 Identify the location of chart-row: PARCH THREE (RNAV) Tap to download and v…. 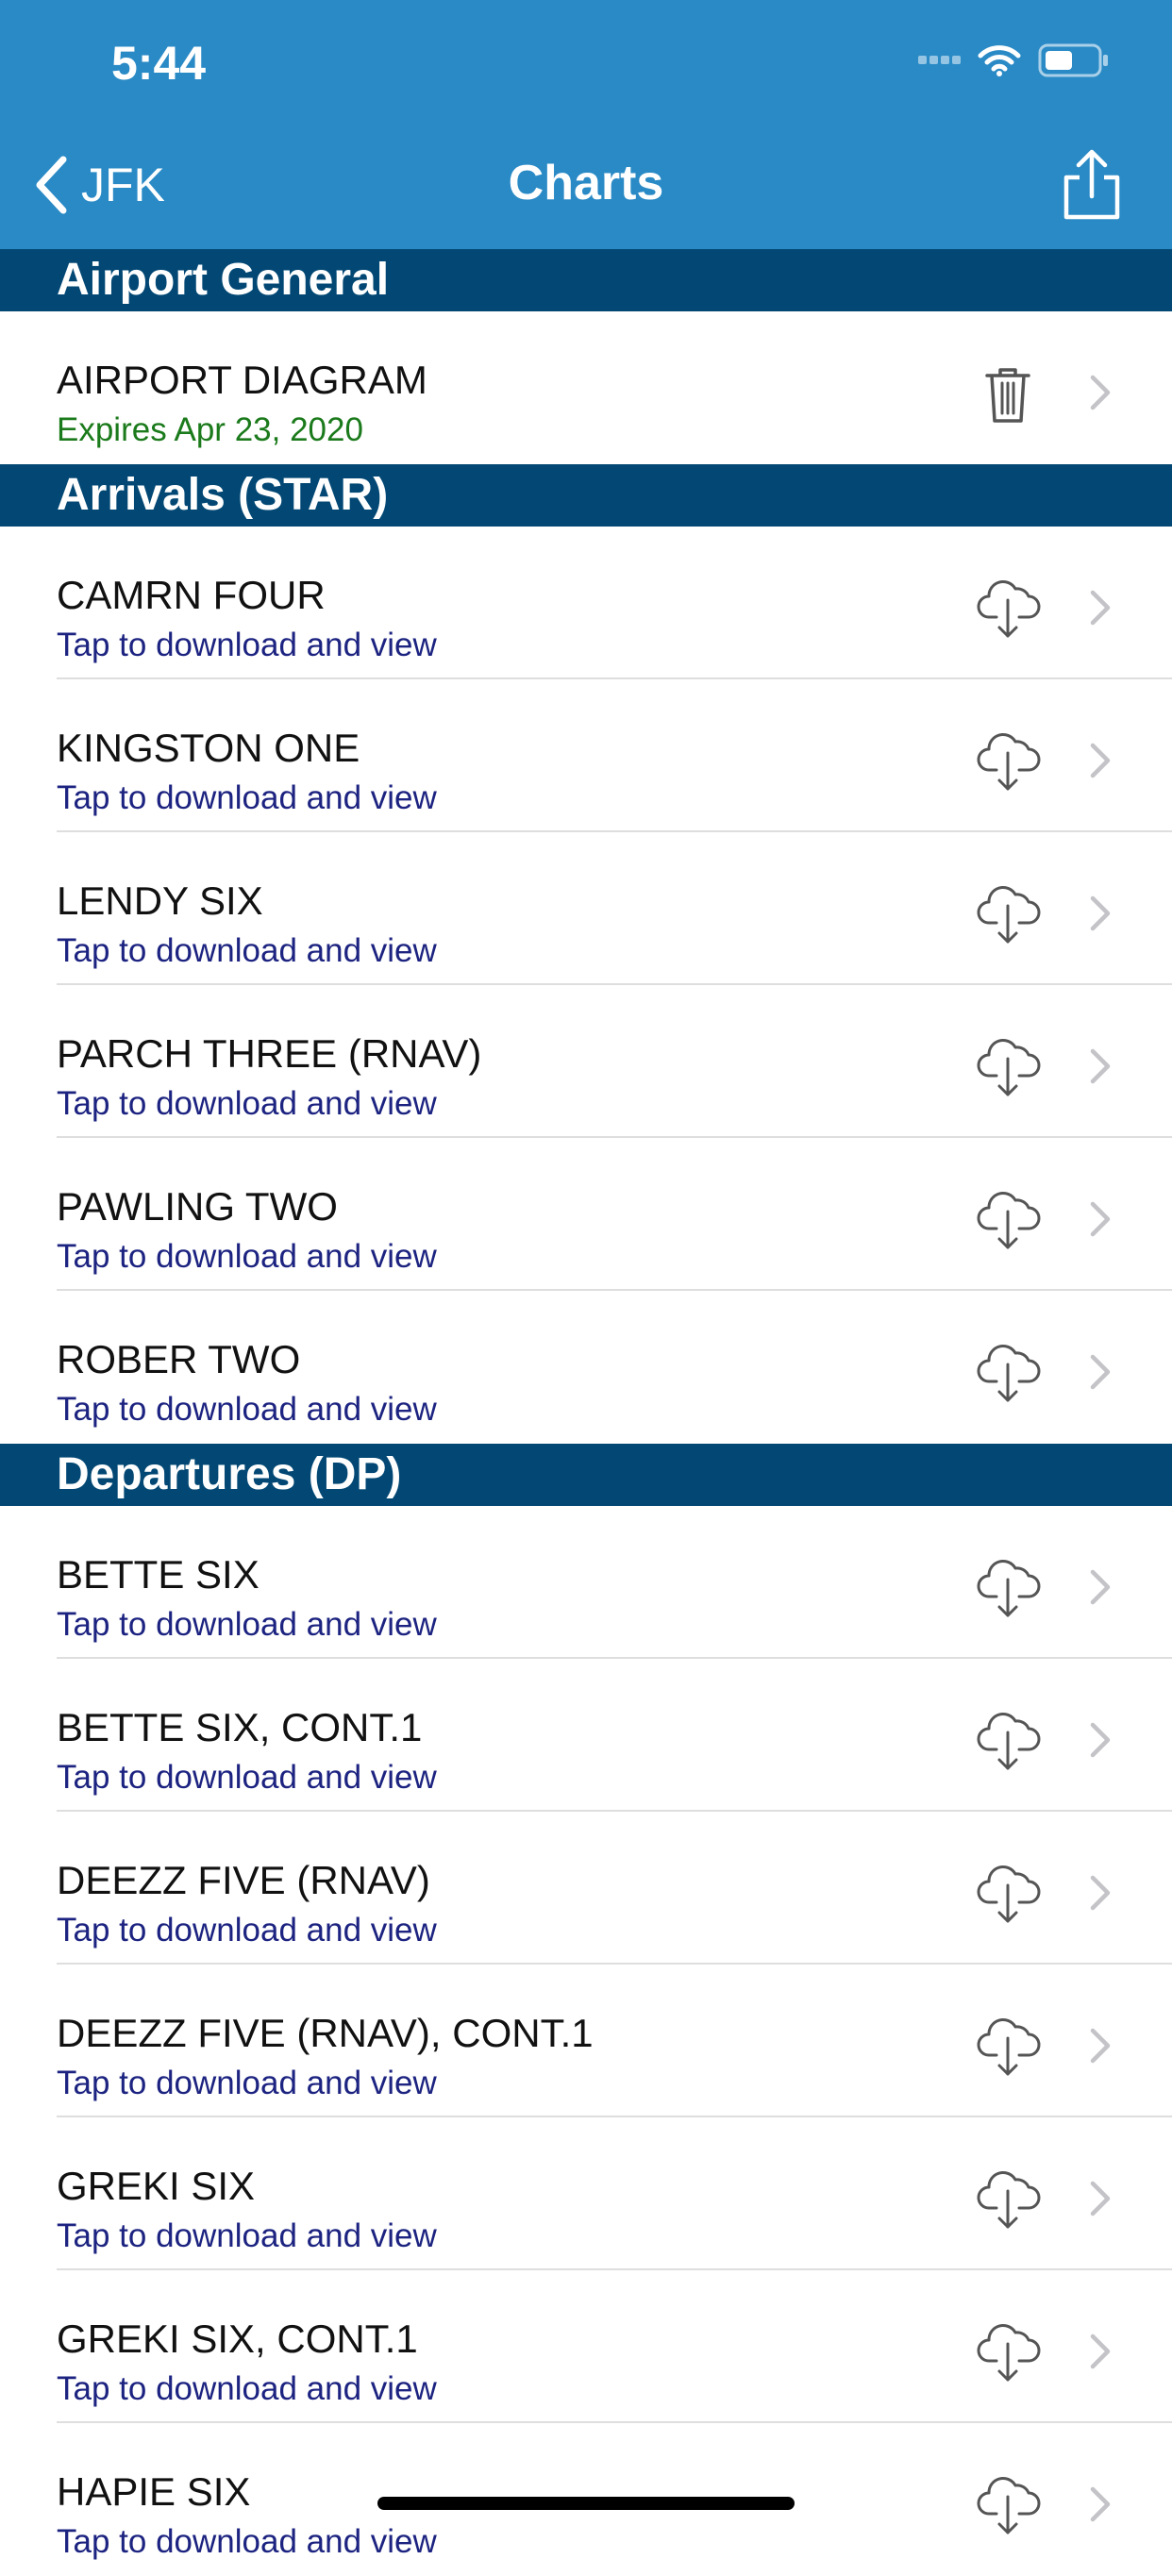
(586, 1061).